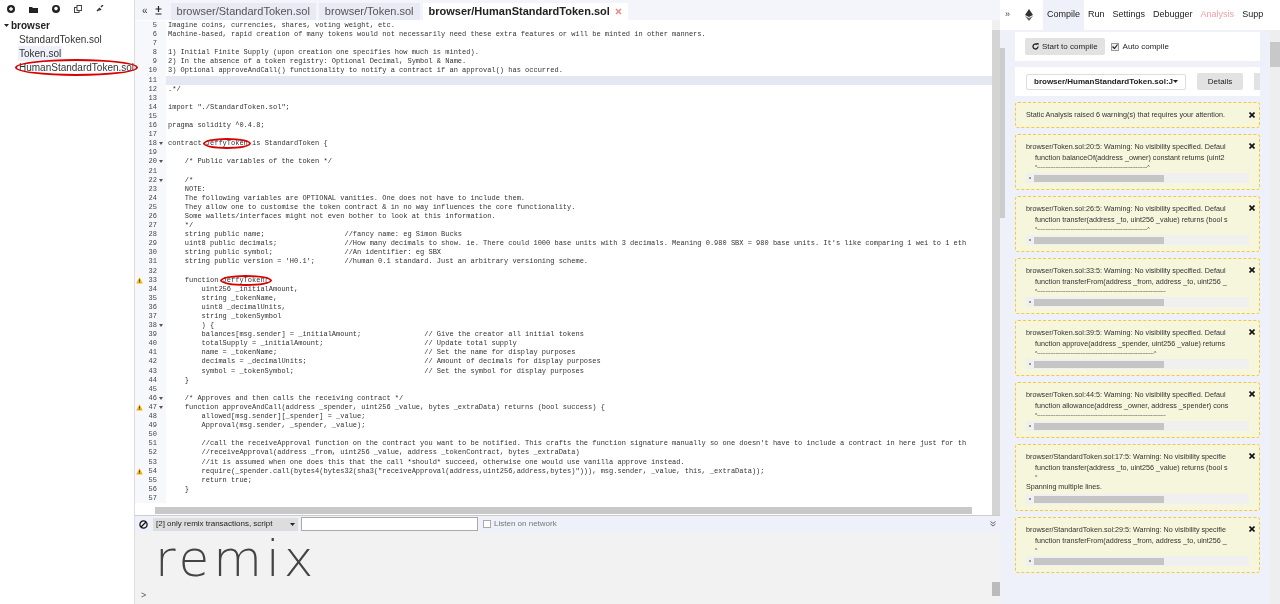 The image size is (1280, 604). Describe the element at coordinates (389, 524) in the screenshot. I see `search-field` at that location.